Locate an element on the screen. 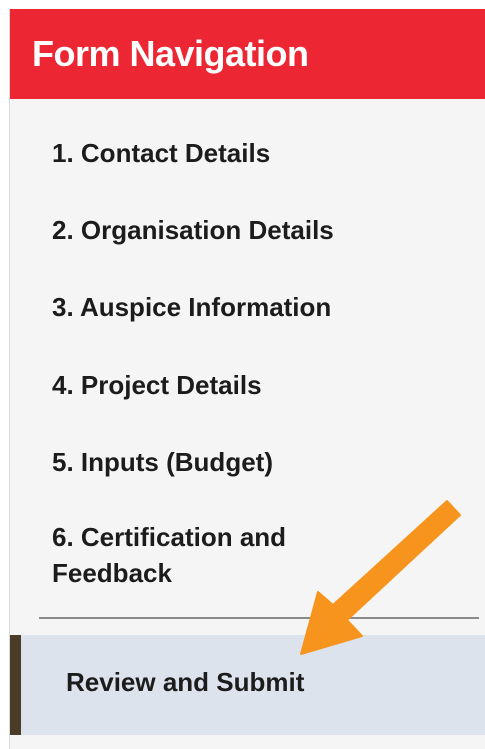  nav-item-contact-details: 1. Contact Details is located at coordinates (262, 153).